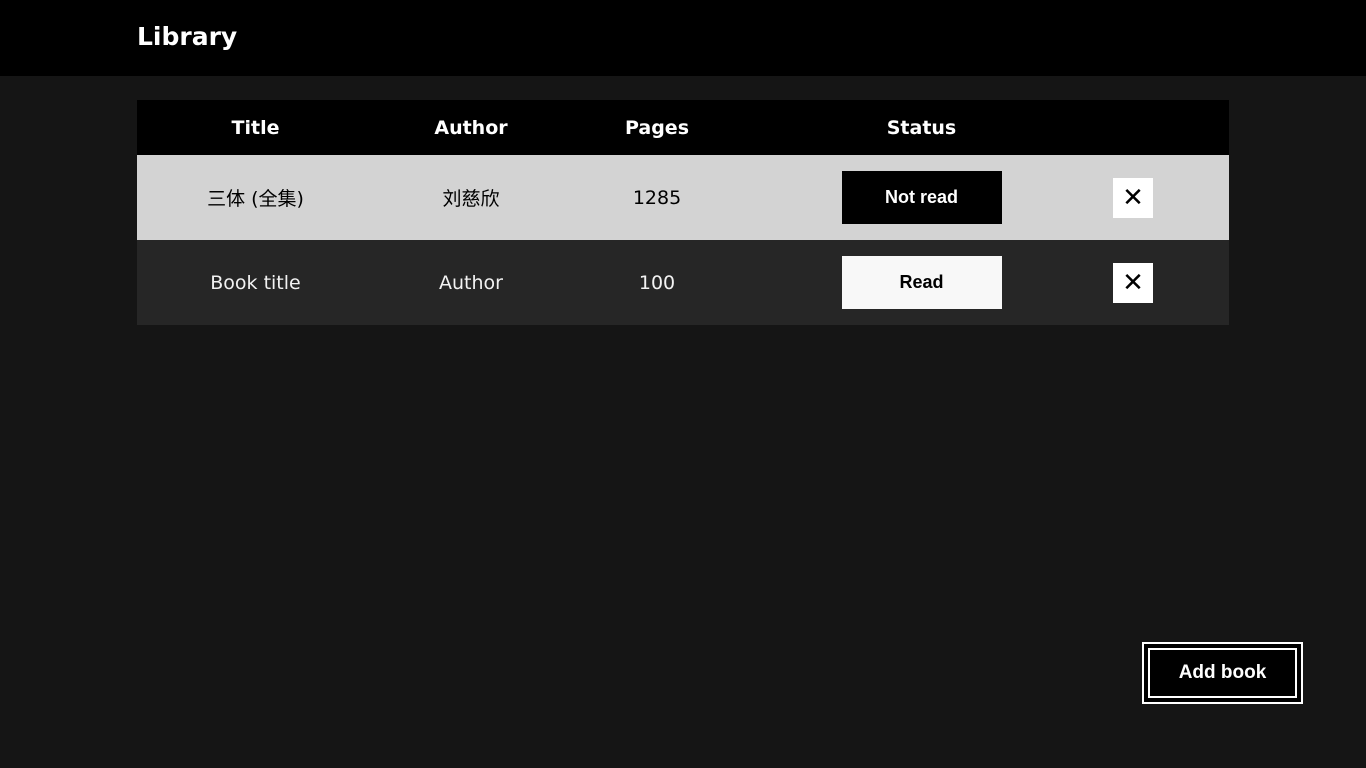 Image resolution: width=1366 pixels, height=768 pixels. What do you see at coordinates (1222, 673) in the screenshot?
I see `add-book-button: Add book` at bounding box center [1222, 673].